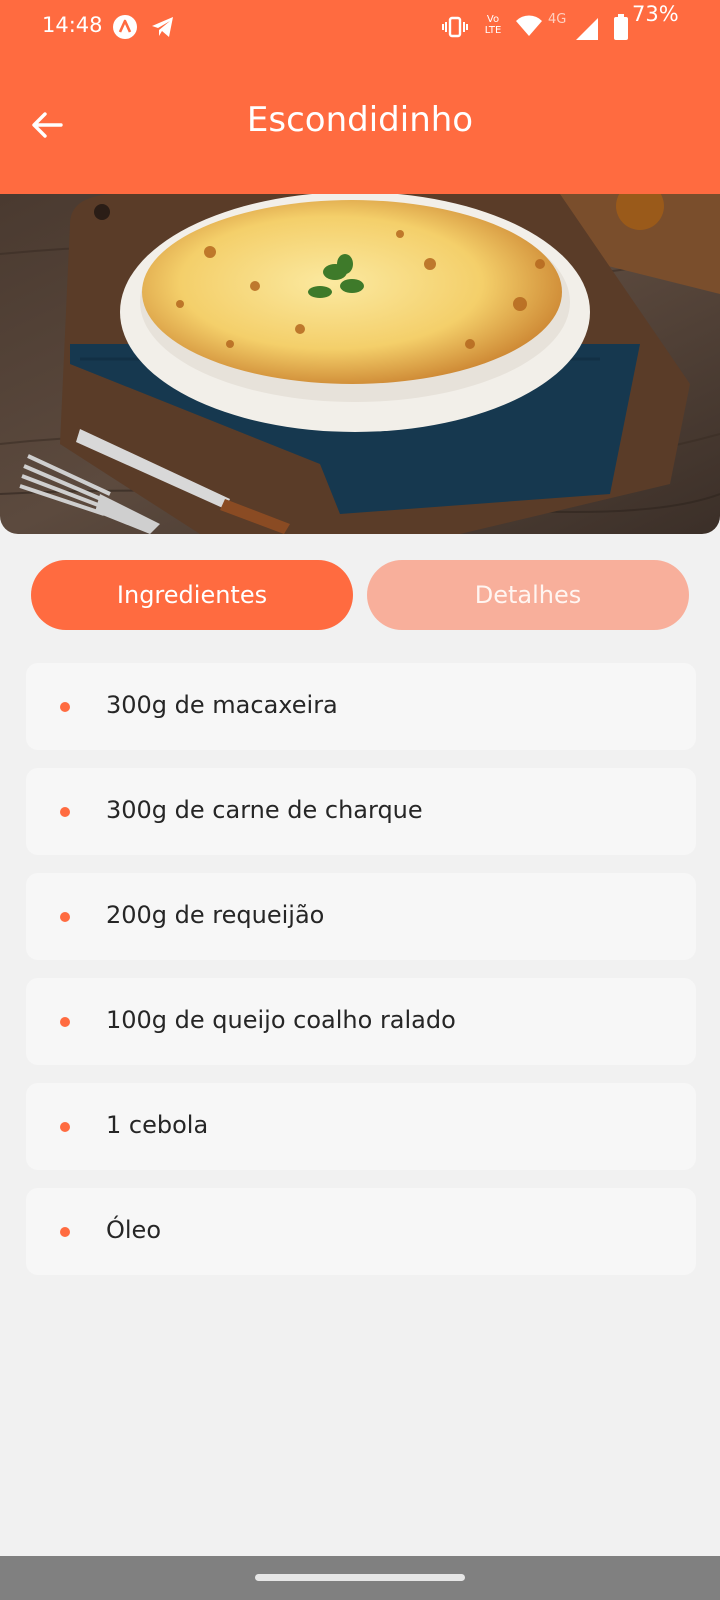  Describe the element at coordinates (361, 916) in the screenshot. I see `list-item: 200g de requeijão` at that location.